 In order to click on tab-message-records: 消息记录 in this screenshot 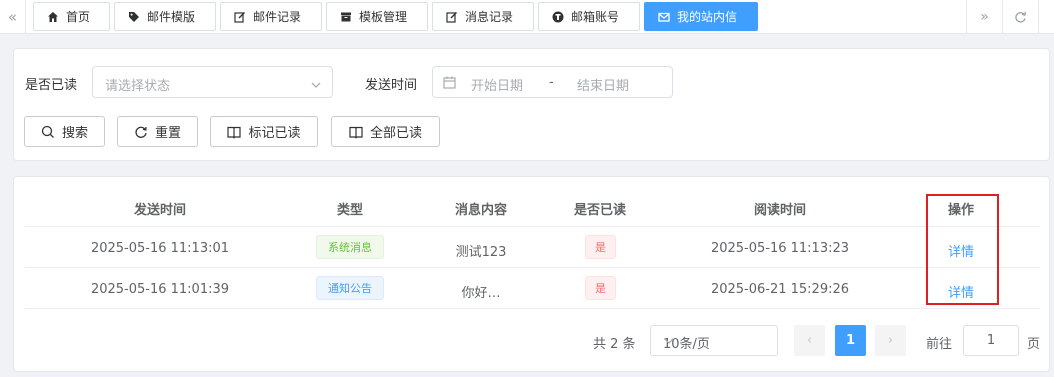, I will do `click(483, 16)`.